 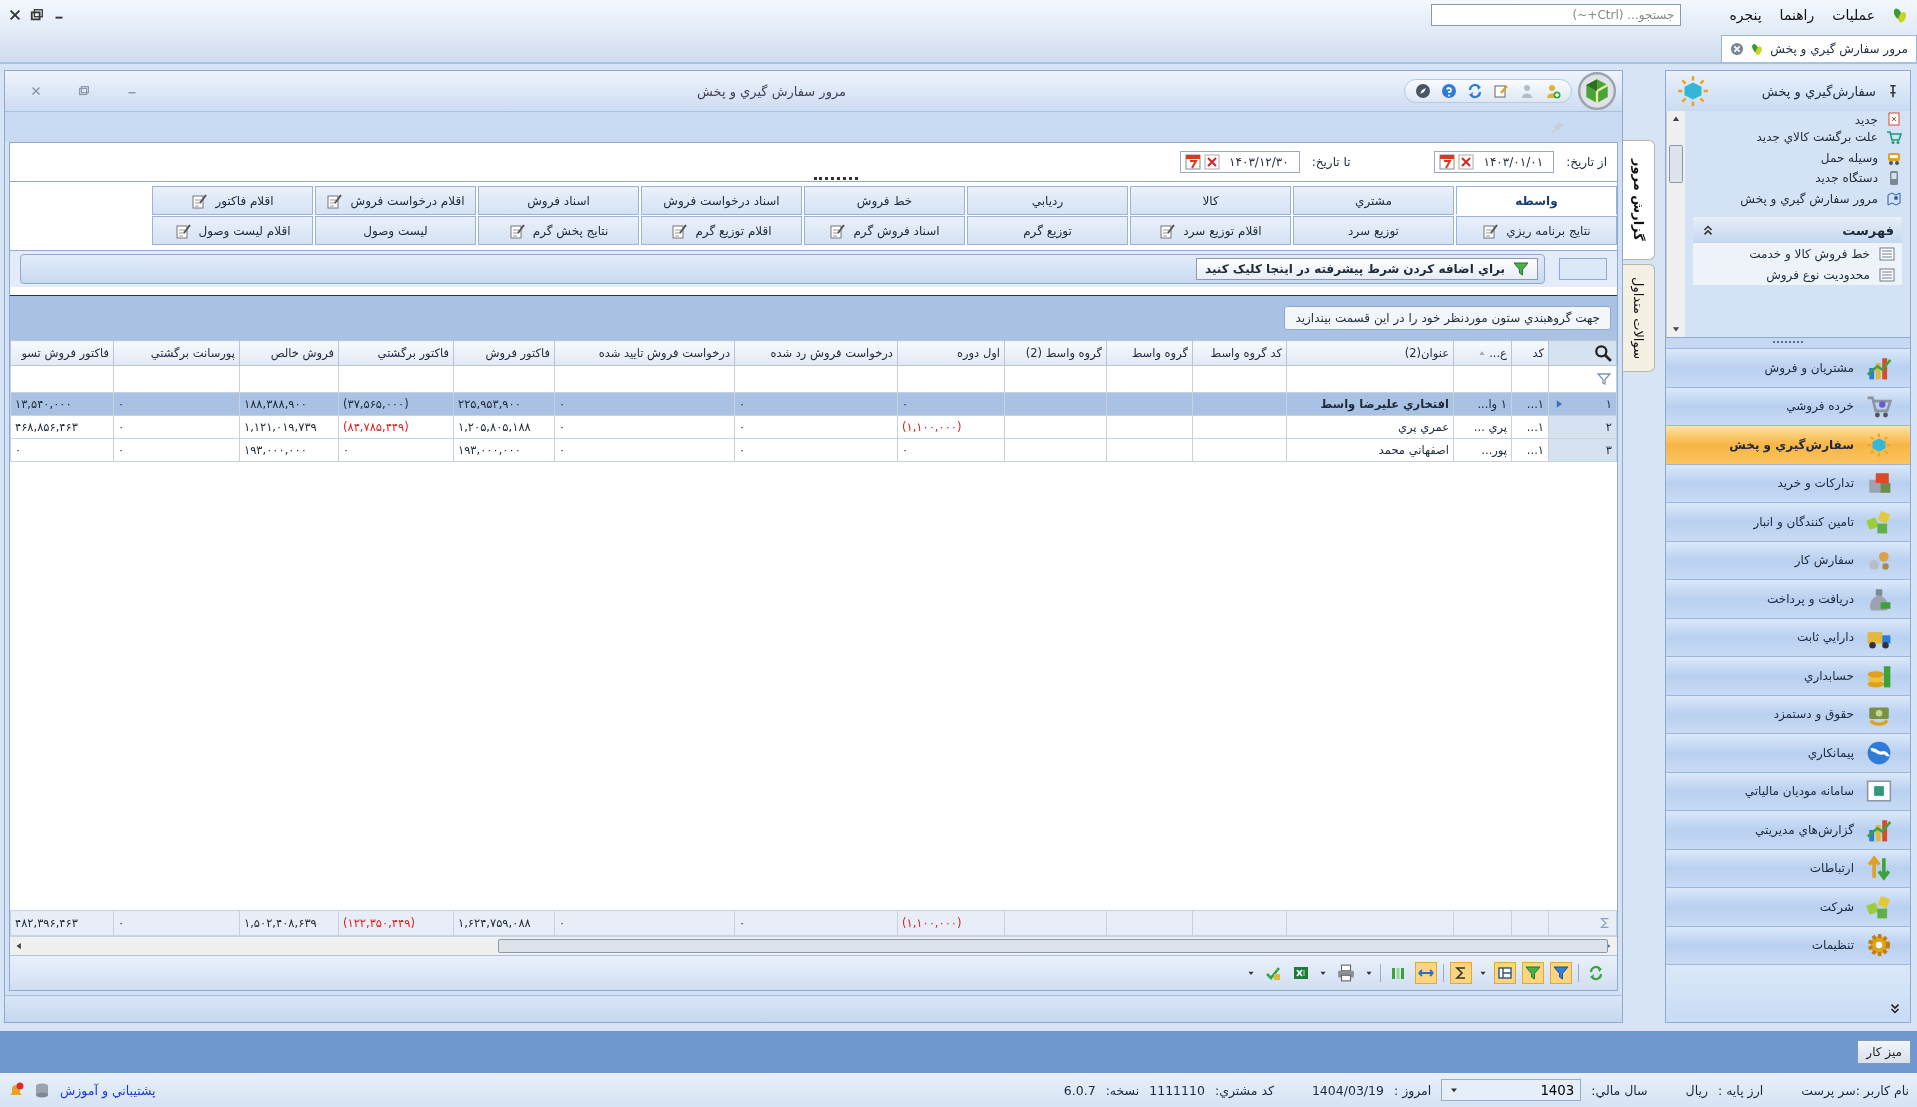 I want to click on print-icon, so click(x=1346, y=973).